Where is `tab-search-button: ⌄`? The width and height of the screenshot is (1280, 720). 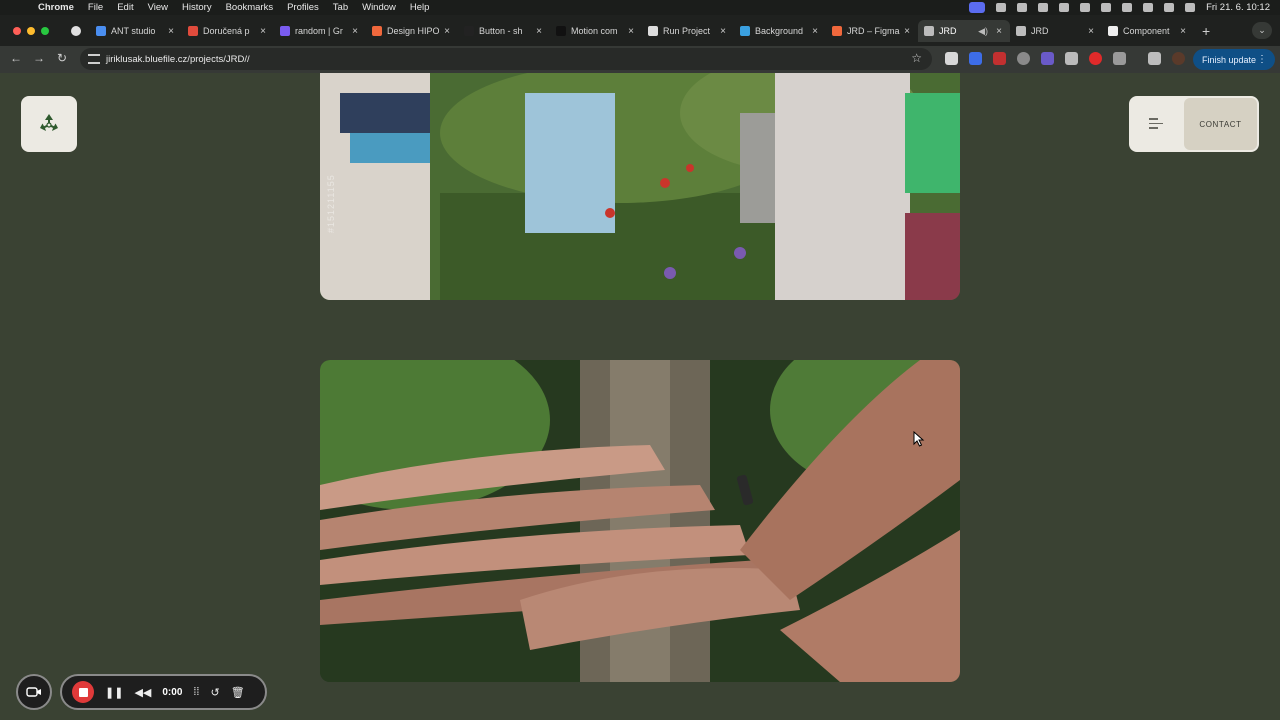 tab-search-button: ⌄ is located at coordinates (1262, 30).